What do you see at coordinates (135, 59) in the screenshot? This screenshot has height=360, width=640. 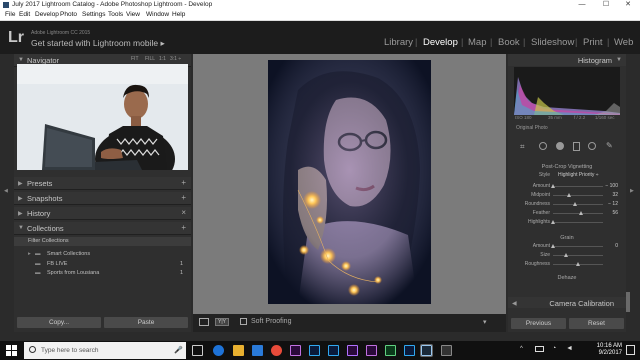 I see `zoom-fit: FIT` at bounding box center [135, 59].